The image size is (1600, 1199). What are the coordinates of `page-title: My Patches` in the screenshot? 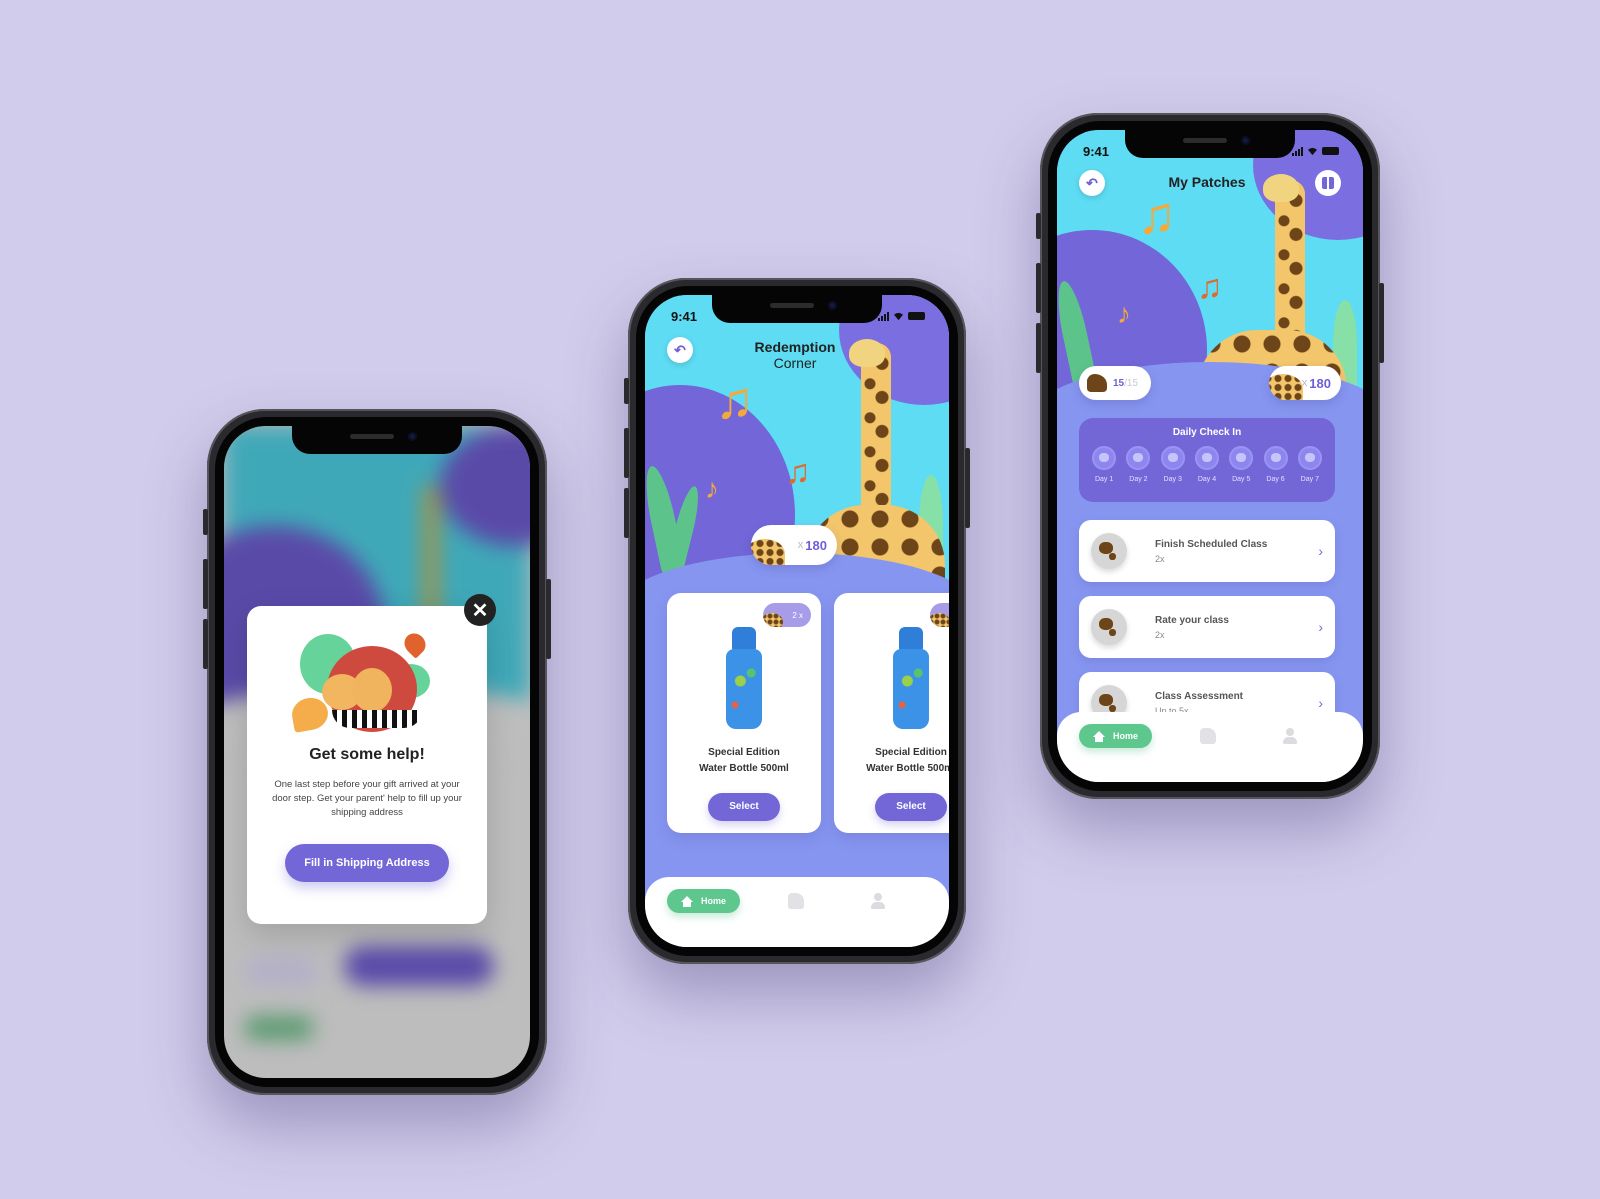 It's located at (1207, 182).